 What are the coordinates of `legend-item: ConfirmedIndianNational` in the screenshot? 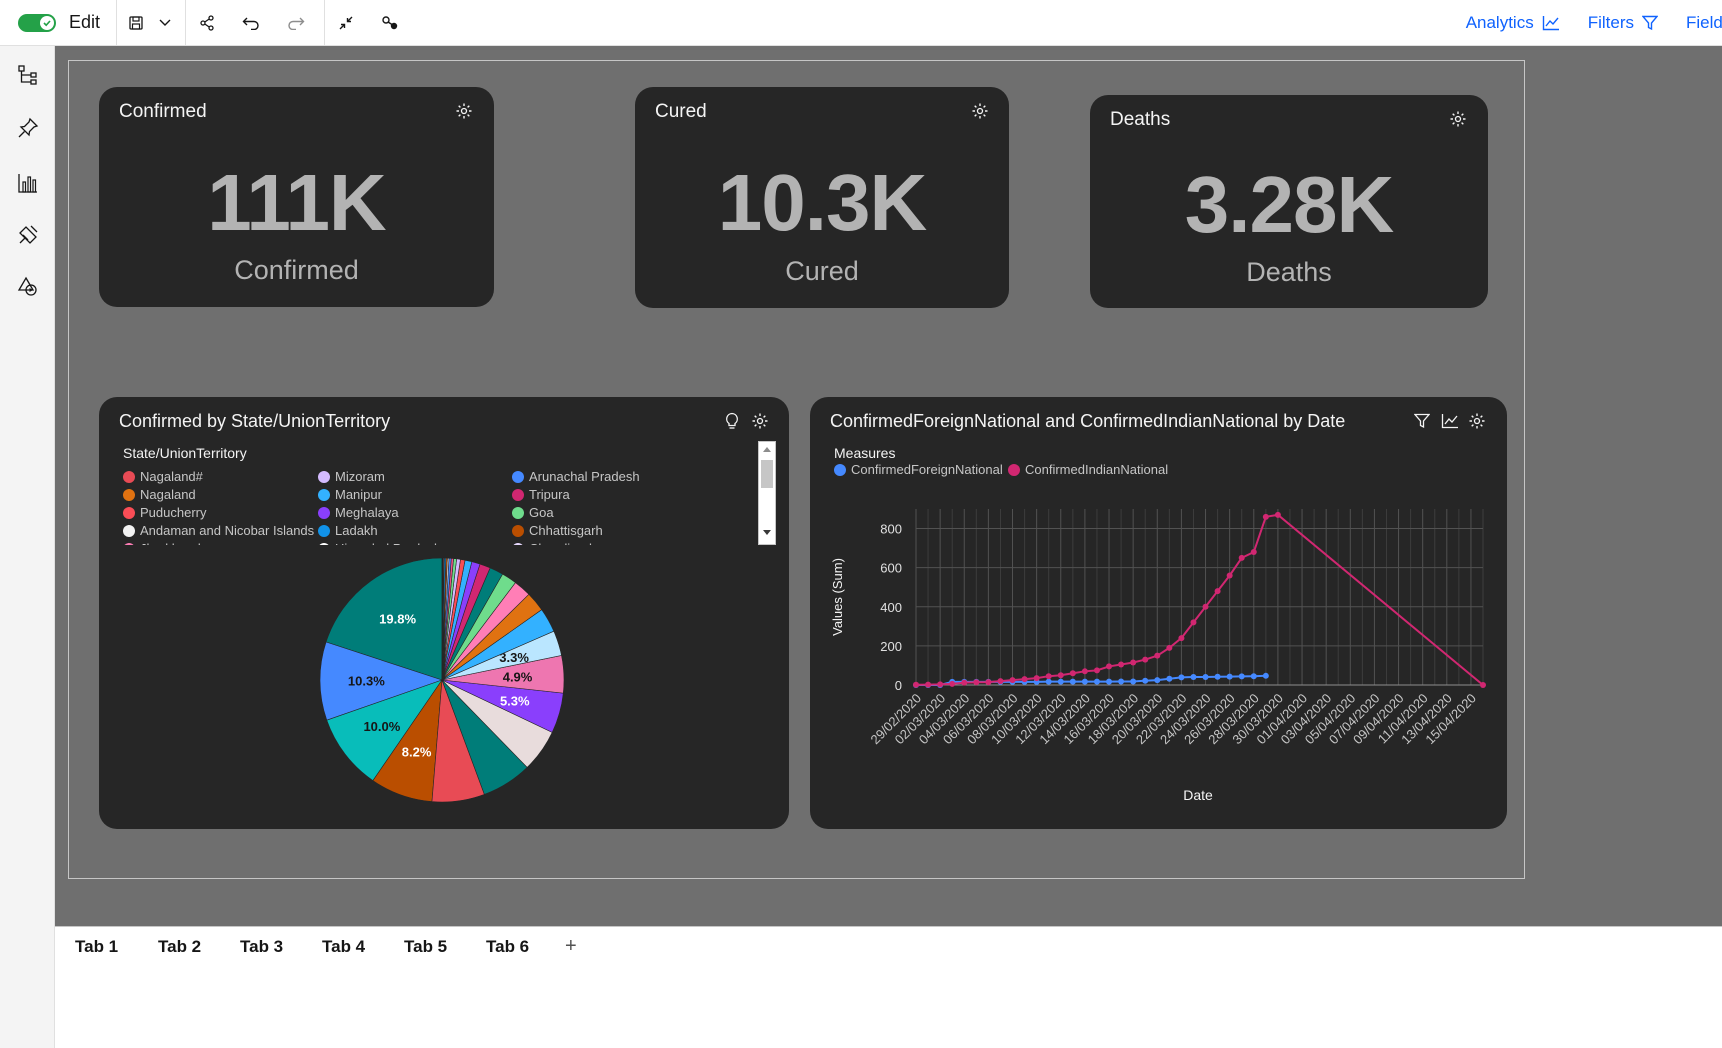 It's located at (1088, 469).